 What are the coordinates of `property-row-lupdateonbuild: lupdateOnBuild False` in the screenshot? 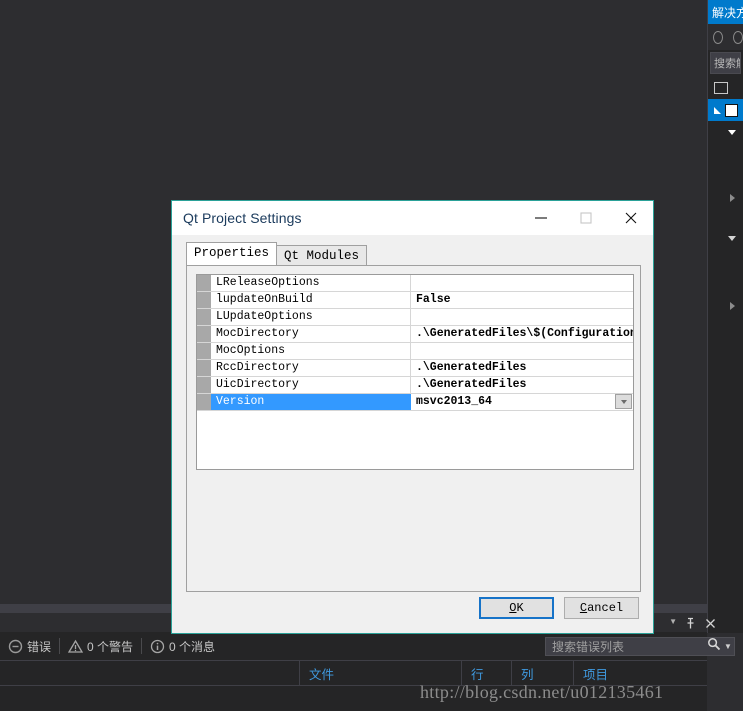 It's located at (415, 300).